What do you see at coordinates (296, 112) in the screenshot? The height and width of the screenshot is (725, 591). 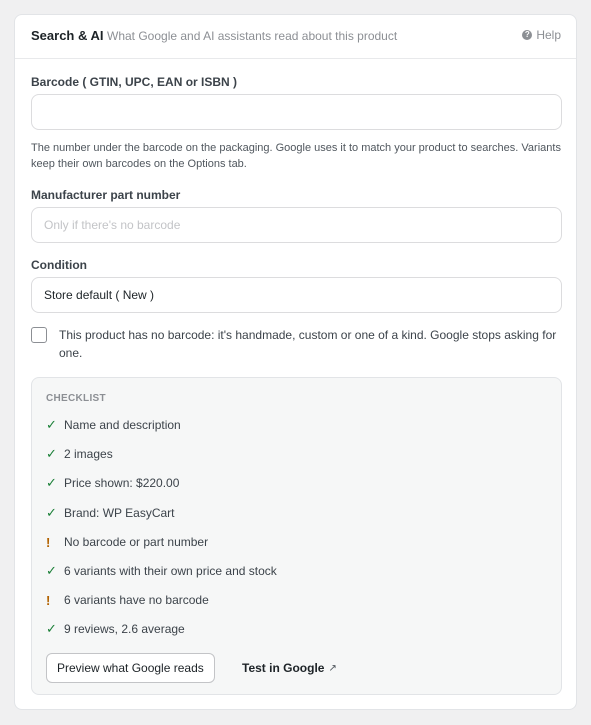 I see `barcode-input` at bounding box center [296, 112].